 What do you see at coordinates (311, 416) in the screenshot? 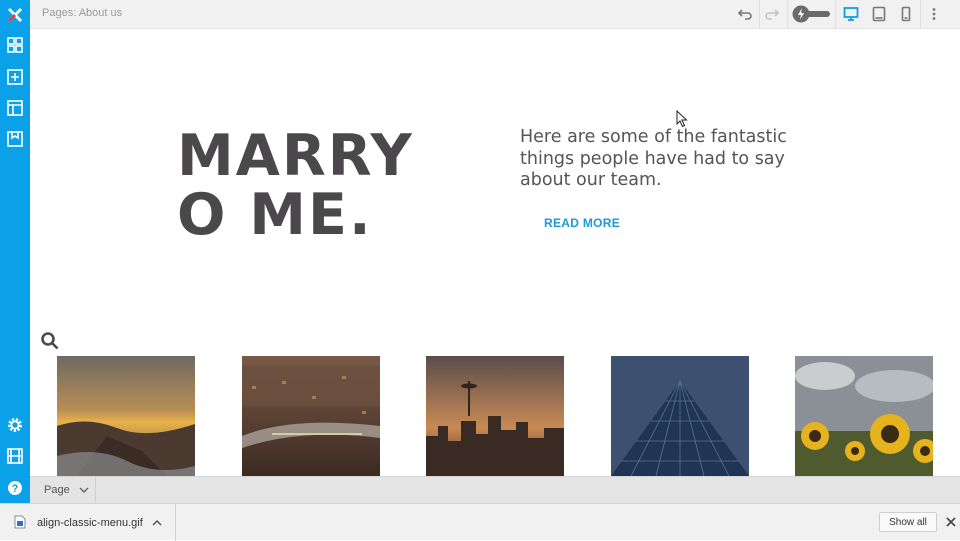
I see `city-river-image` at bounding box center [311, 416].